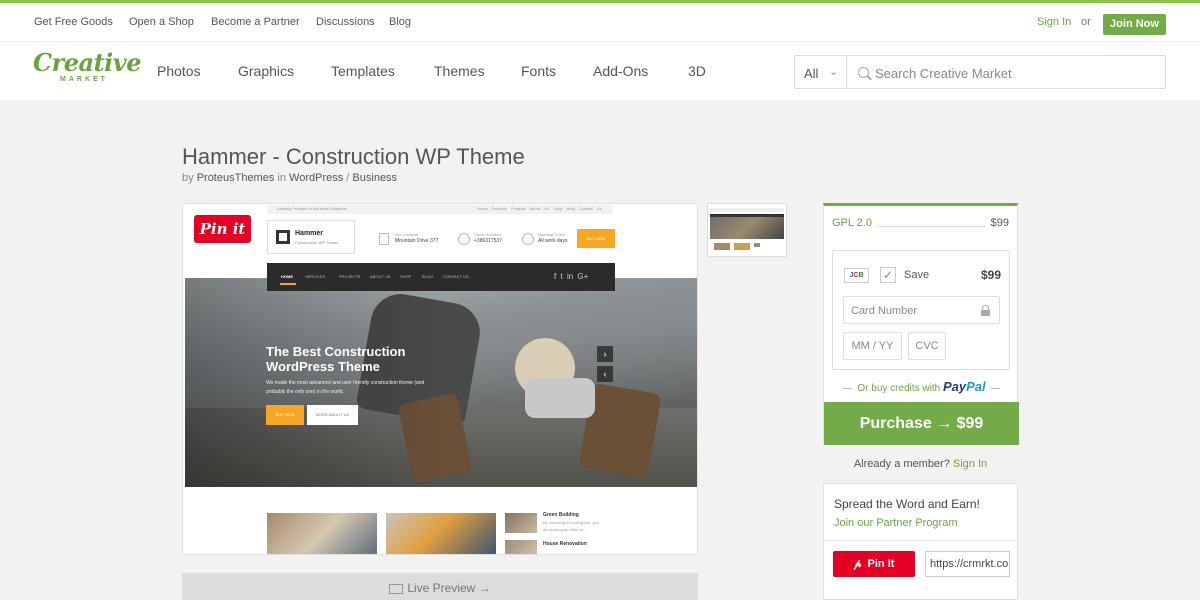  What do you see at coordinates (927, 346) in the screenshot?
I see `cvc-field: CVC` at bounding box center [927, 346].